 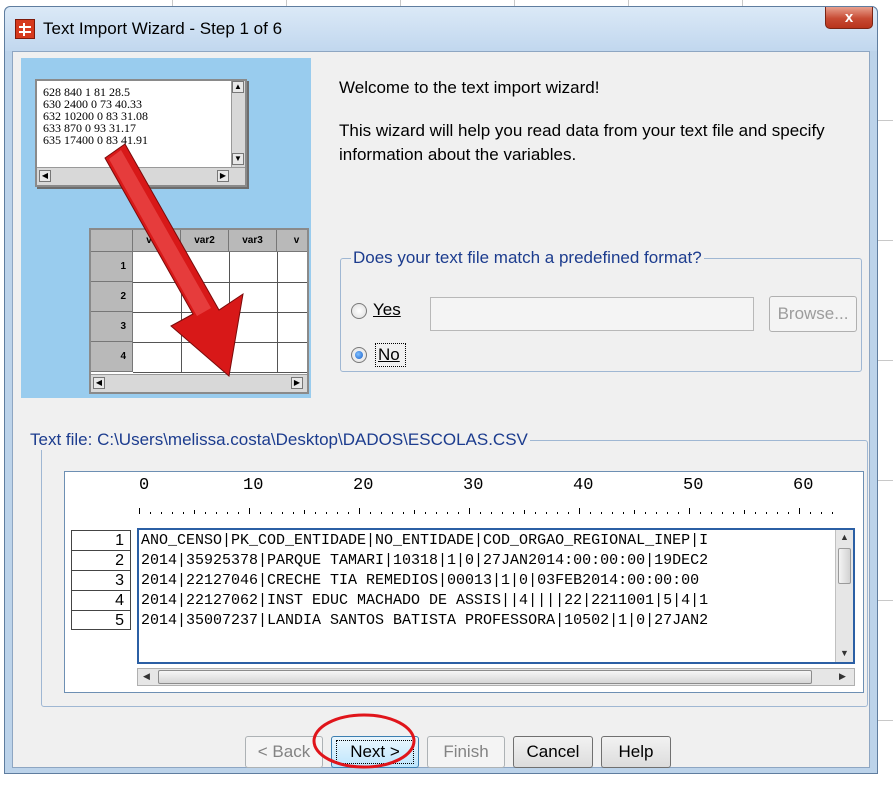 I want to click on yes-radio, so click(x=359, y=311).